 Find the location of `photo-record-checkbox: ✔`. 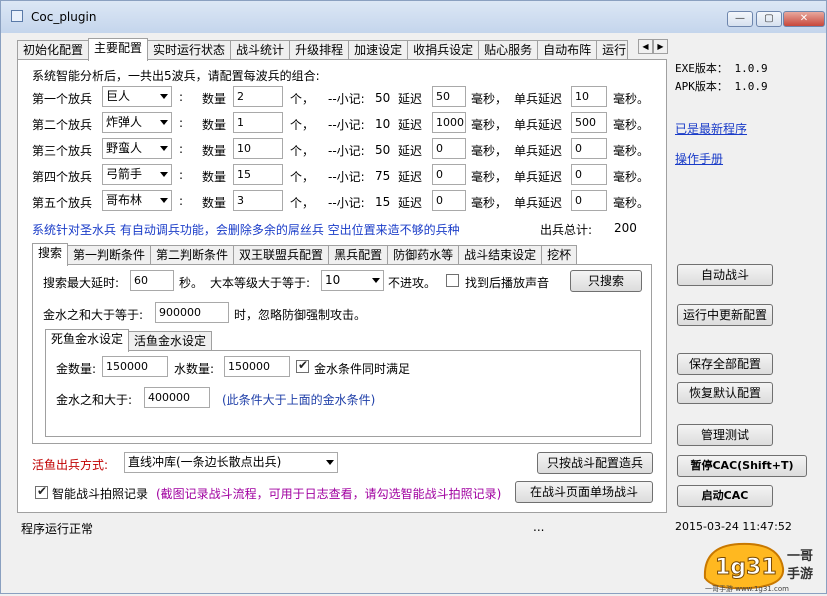

photo-record-checkbox: ✔ is located at coordinates (41, 491).